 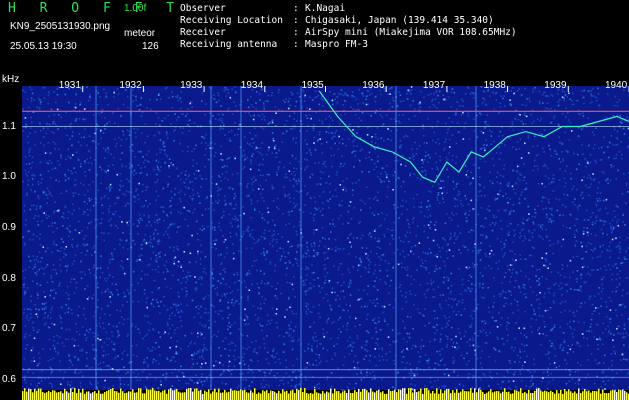 I want to click on info-value: AirSpy mini (Miakejima VOR 108.65MHz), so click(x=411, y=32).